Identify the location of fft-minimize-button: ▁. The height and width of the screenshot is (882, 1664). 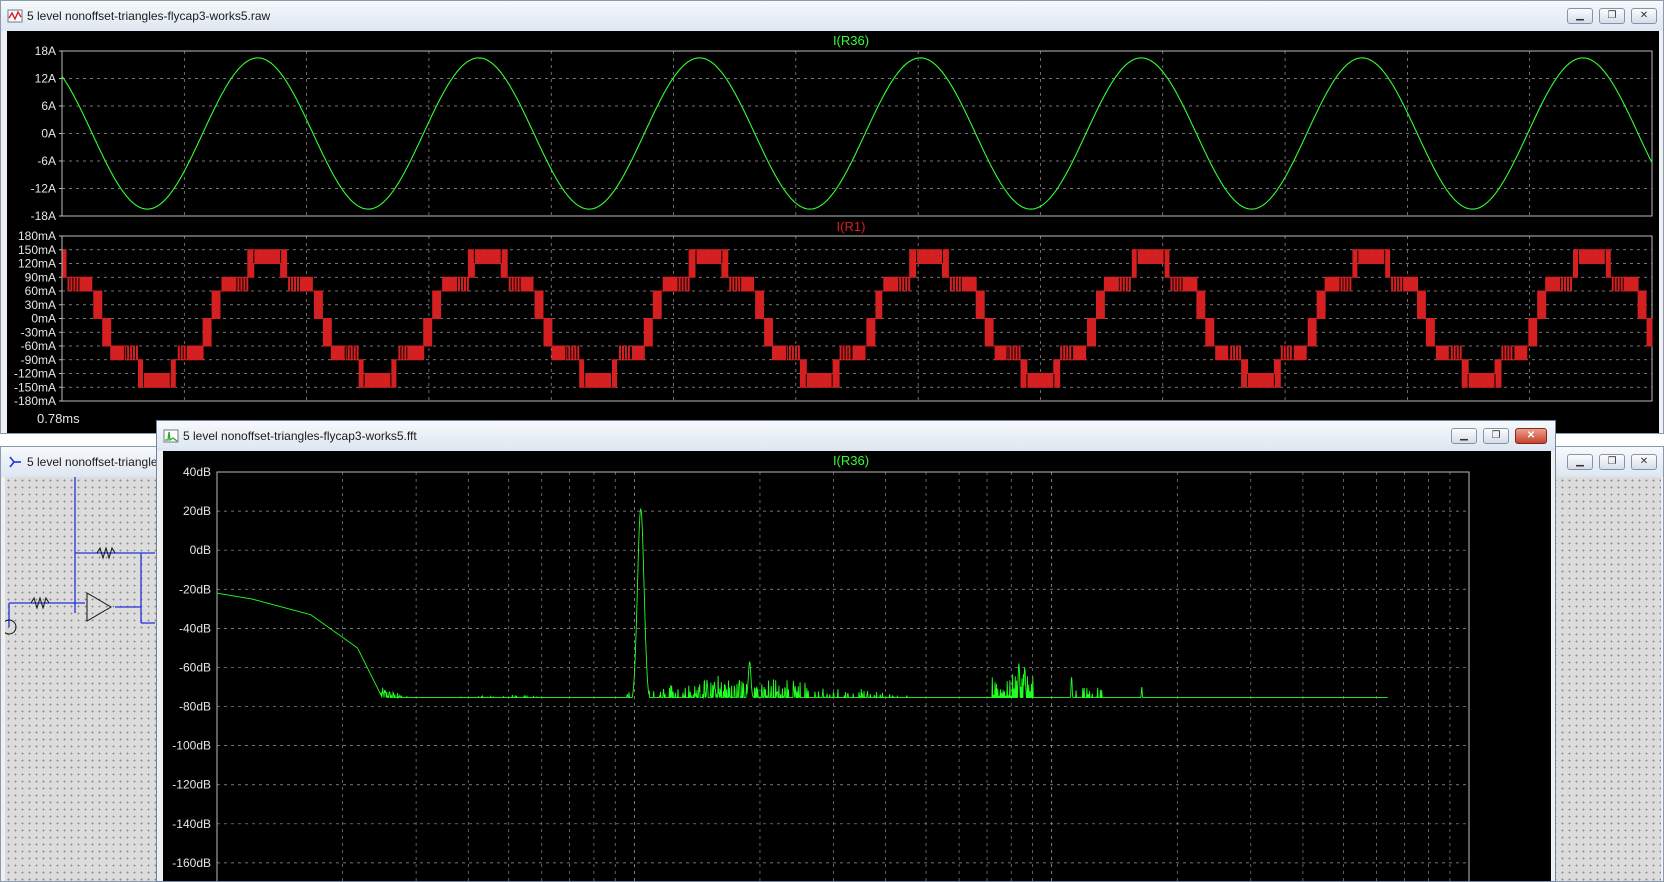
(1464, 436).